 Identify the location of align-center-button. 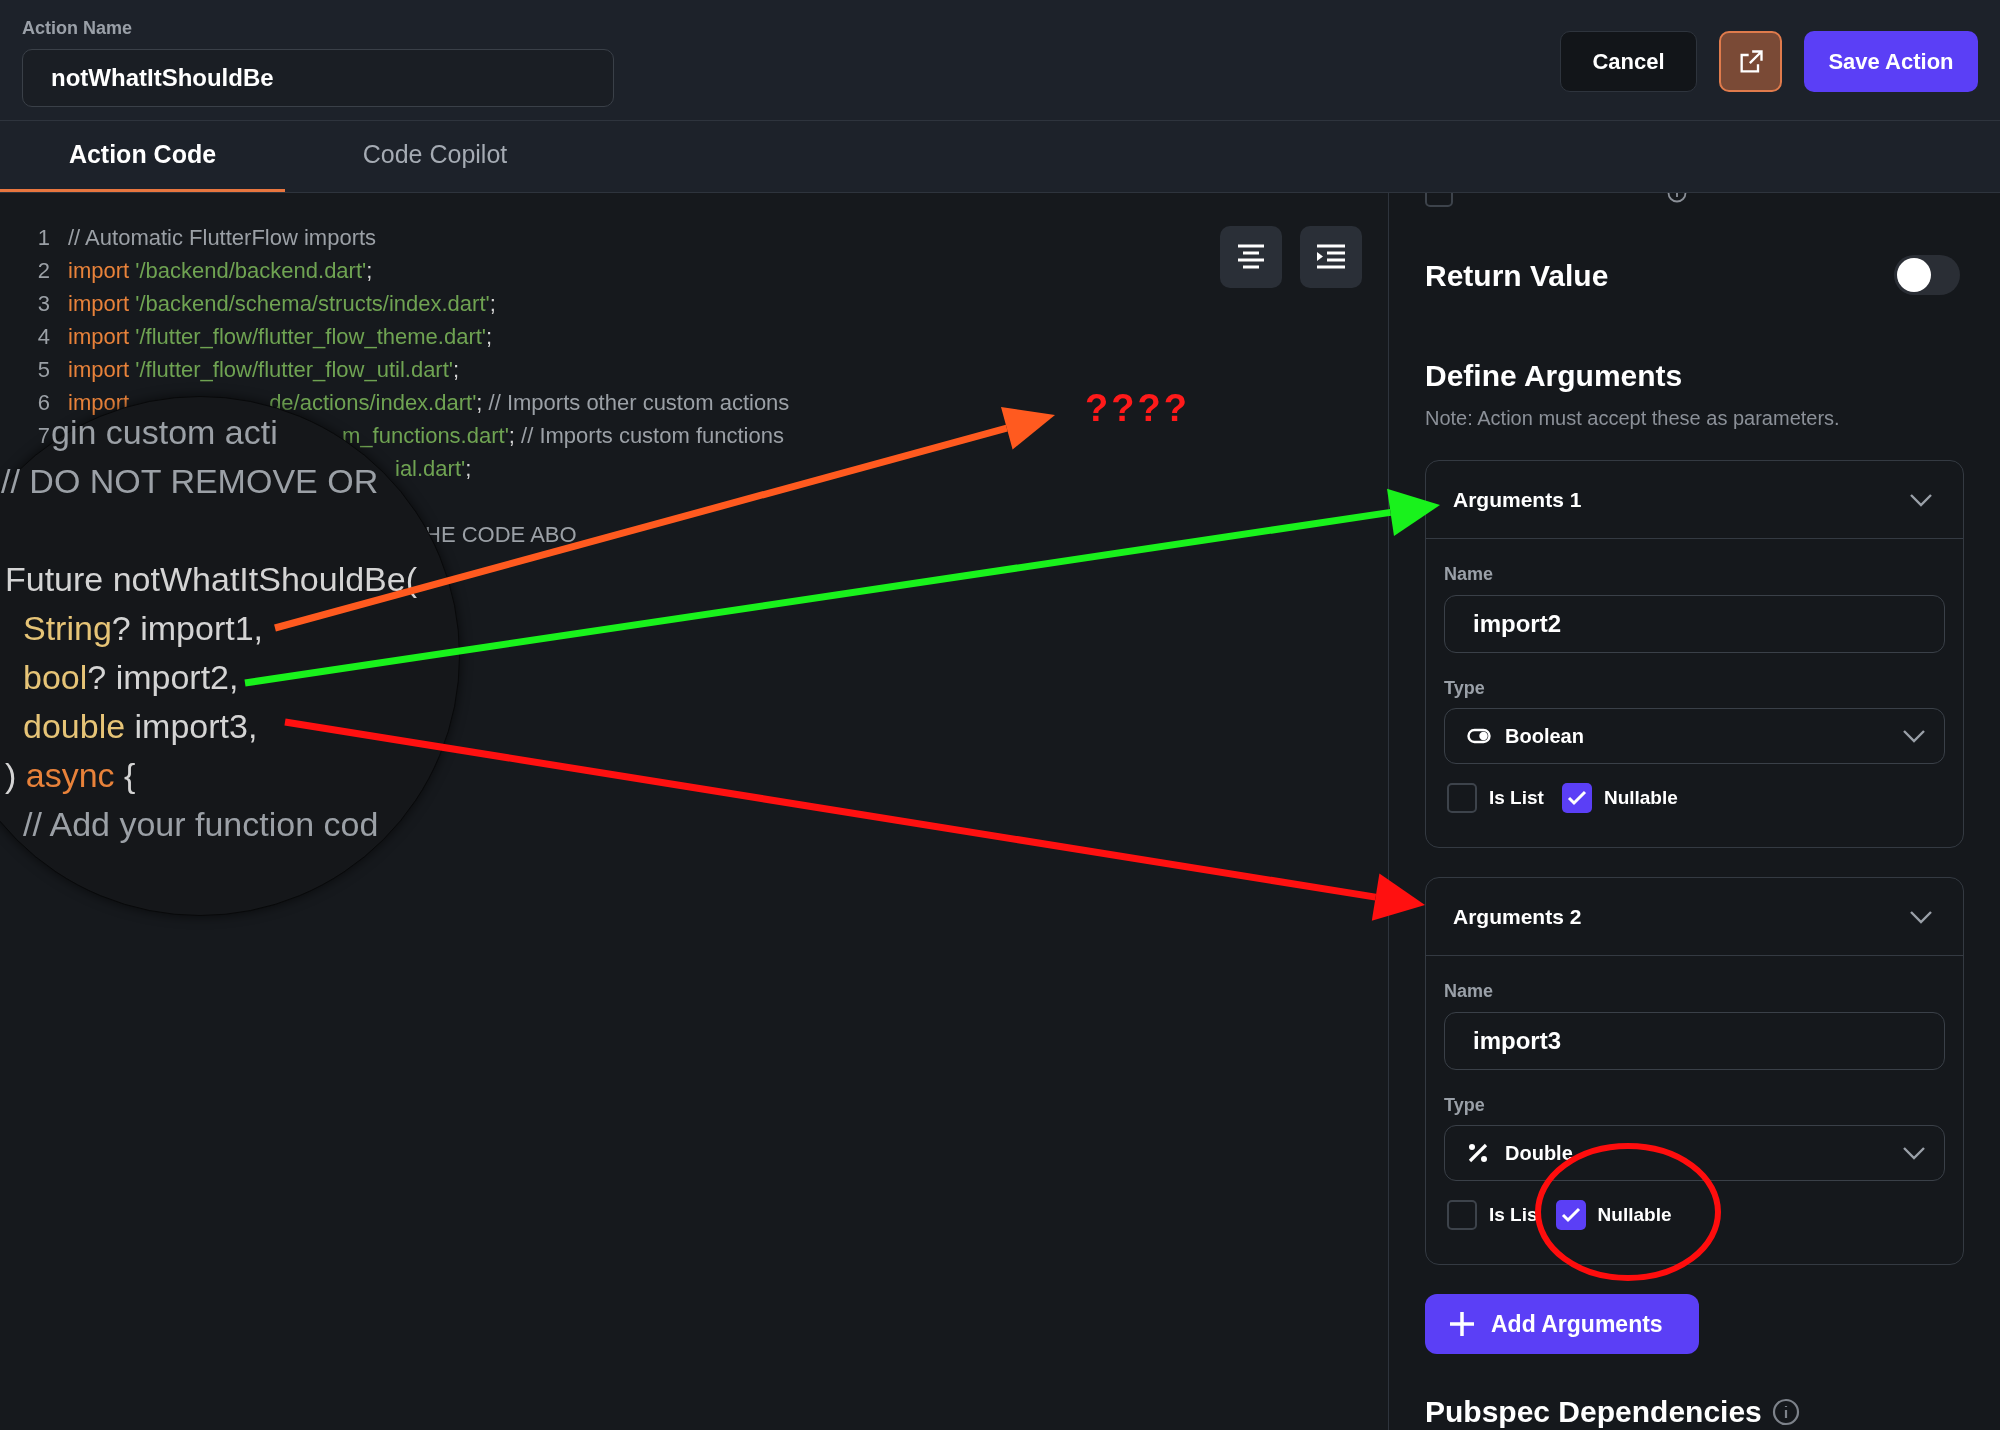
(1251, 257).